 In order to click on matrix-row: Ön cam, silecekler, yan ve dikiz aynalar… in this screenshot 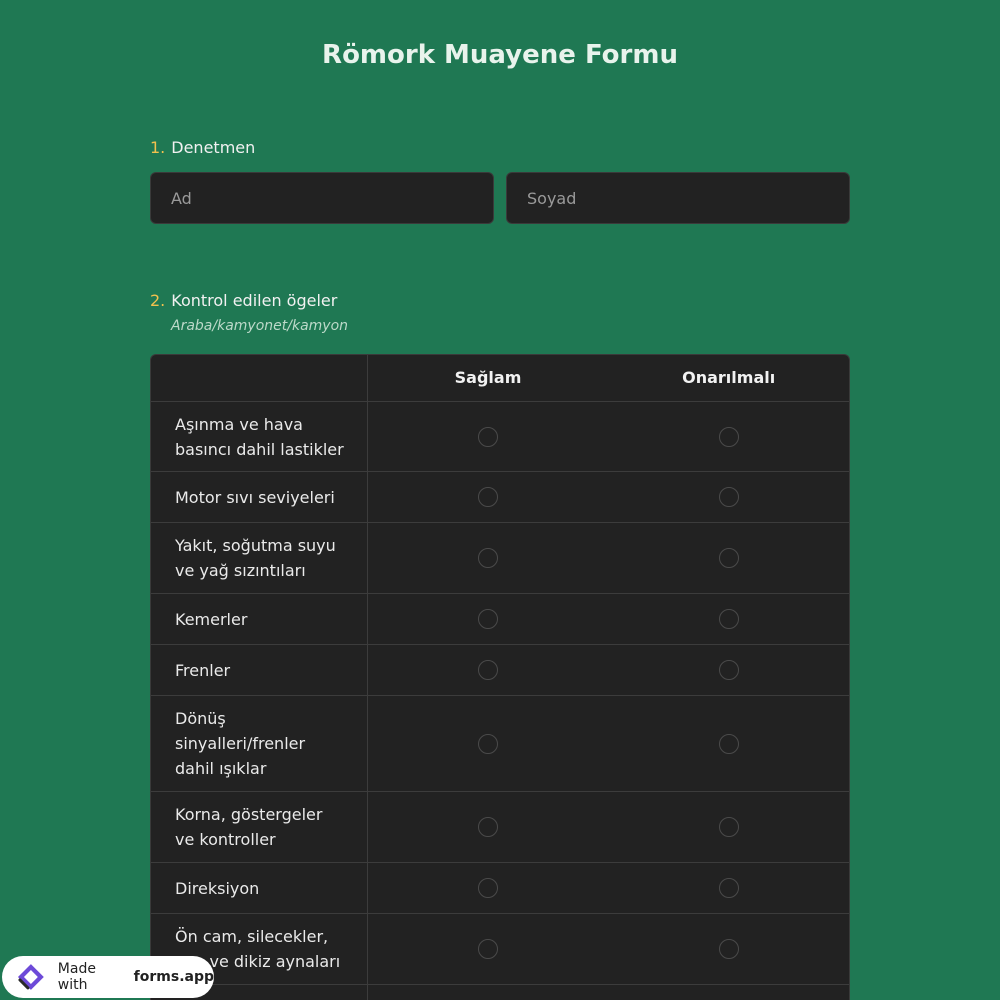, I will do `click(500, 949)`.